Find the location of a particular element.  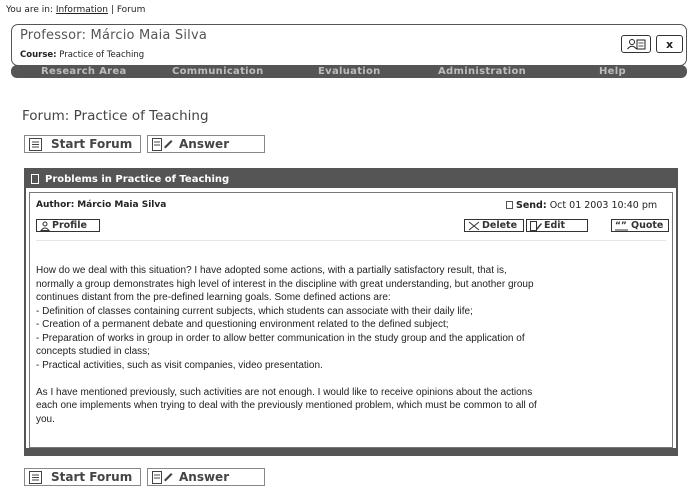

message-line: concepts studied in class; is located at coordinates (93, 351).